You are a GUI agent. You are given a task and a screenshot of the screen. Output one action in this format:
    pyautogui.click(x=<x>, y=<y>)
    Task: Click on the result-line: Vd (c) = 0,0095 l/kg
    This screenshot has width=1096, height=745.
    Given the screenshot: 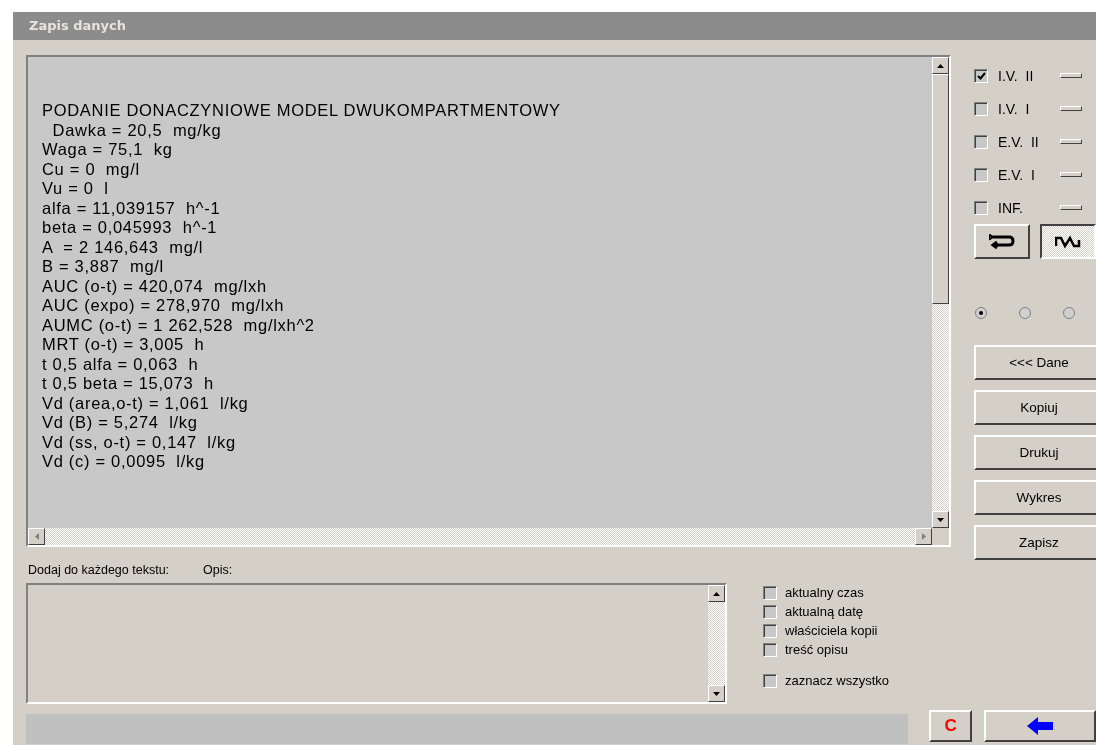 What is the action you would take?
    pyautogui.click(x=123, y=461)
    